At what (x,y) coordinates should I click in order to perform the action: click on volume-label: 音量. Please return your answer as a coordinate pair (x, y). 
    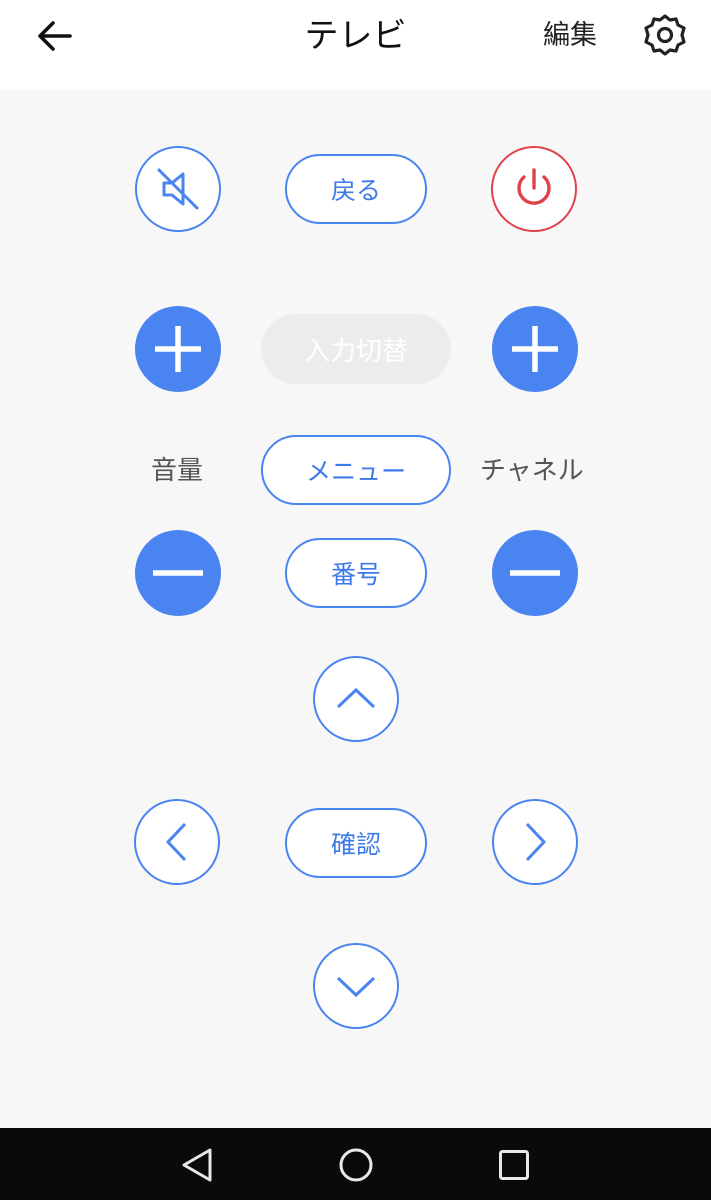
    Looking at the image, I should click on (177, 471).